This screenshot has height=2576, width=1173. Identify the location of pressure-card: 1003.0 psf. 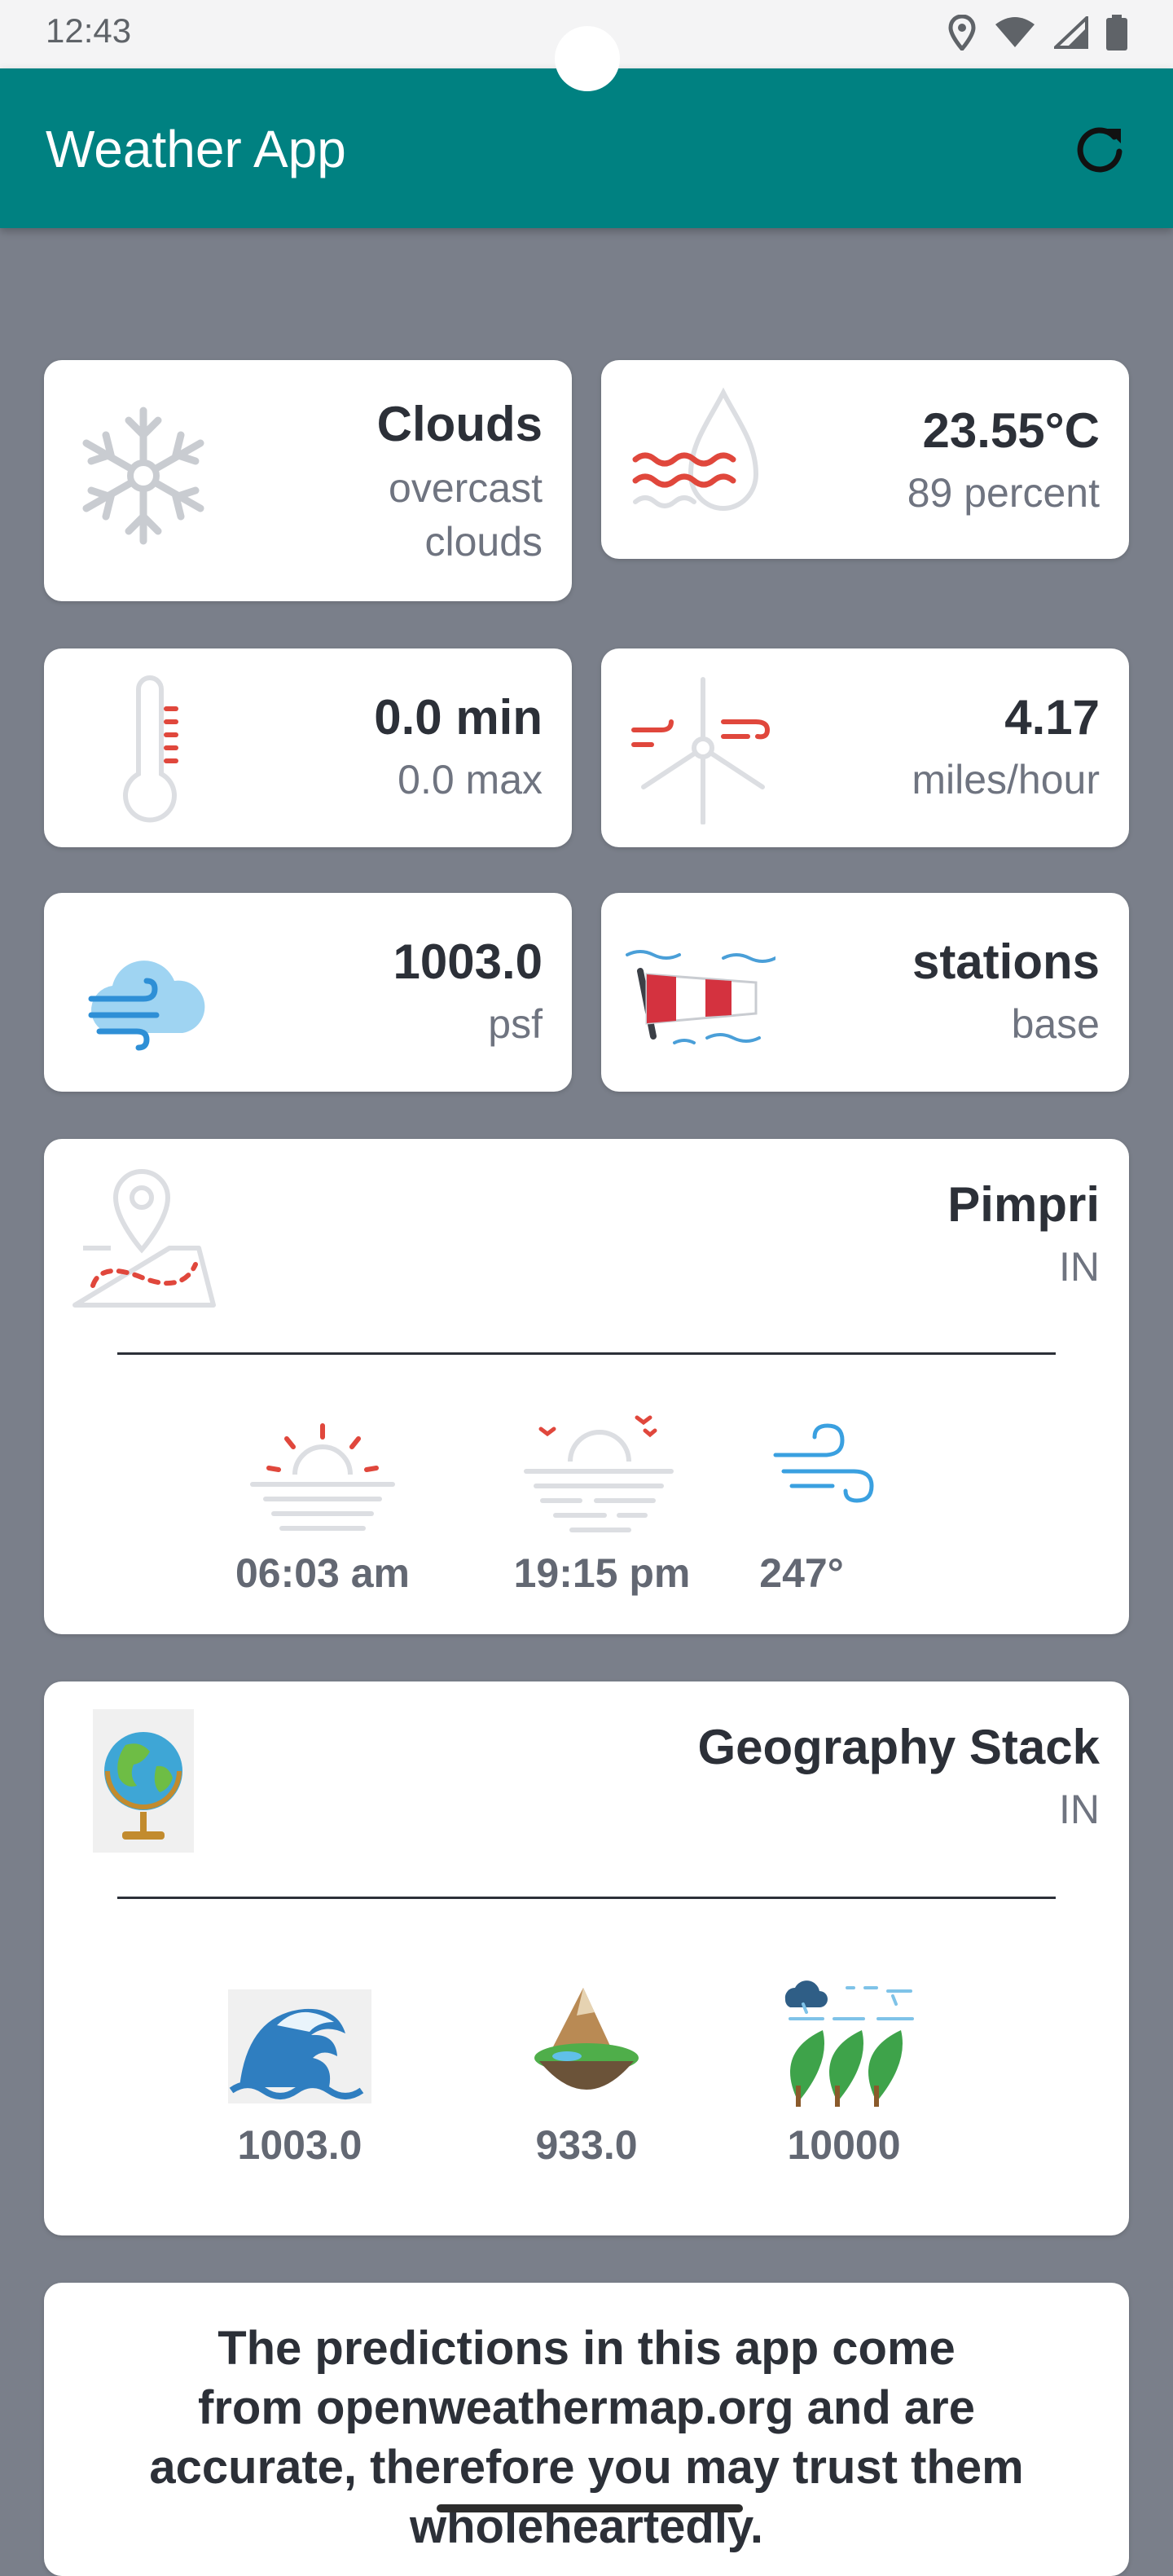
(308, 992).